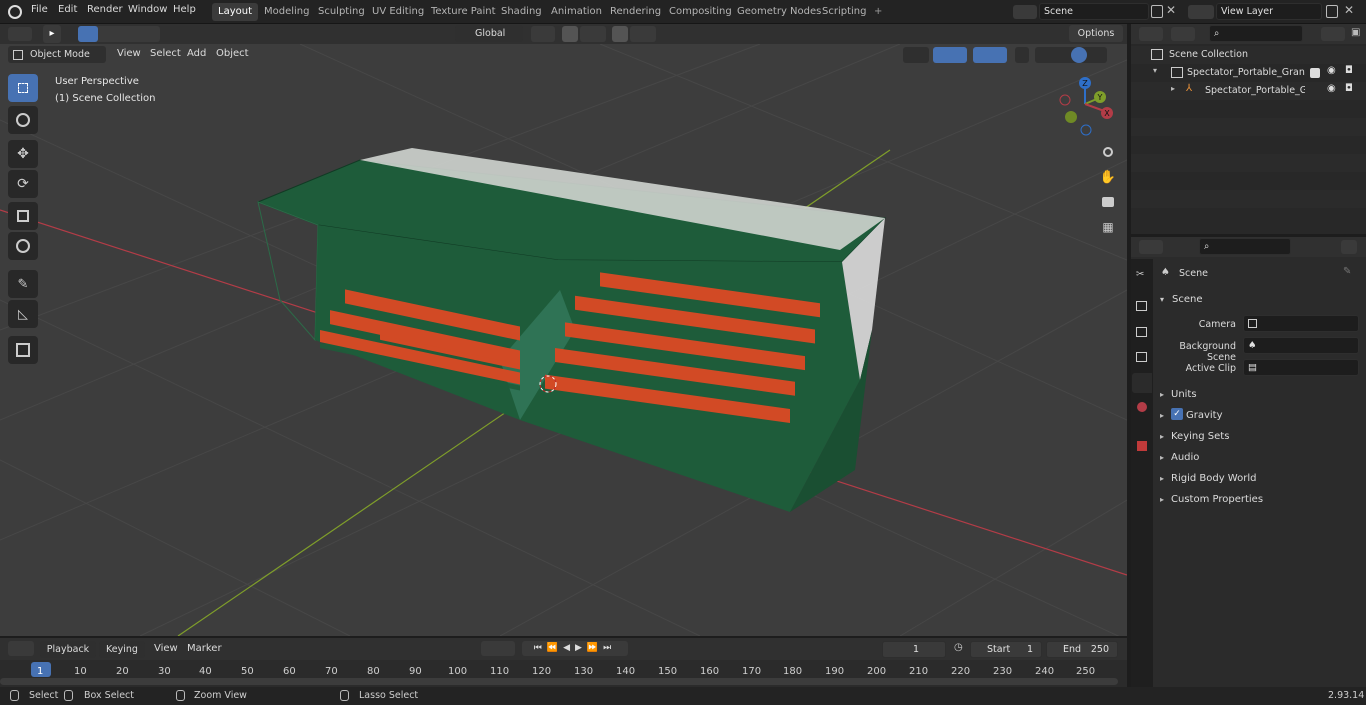 This screenshot has width=1366, height=705. Describe the element at coordinates (1301, 367) in the screenshot. I see `active-clip-field: ▤` at that location.